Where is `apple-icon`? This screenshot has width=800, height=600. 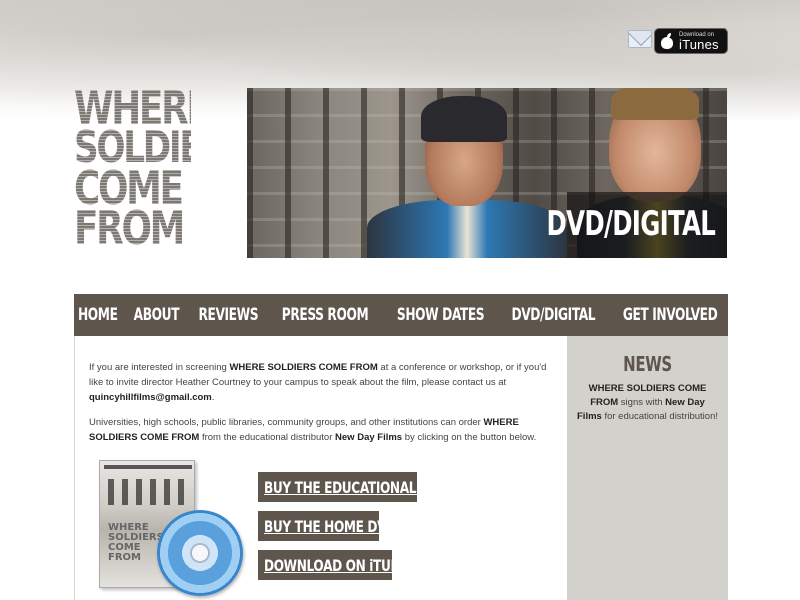 apple-icon is located at coordinates (667, 41).